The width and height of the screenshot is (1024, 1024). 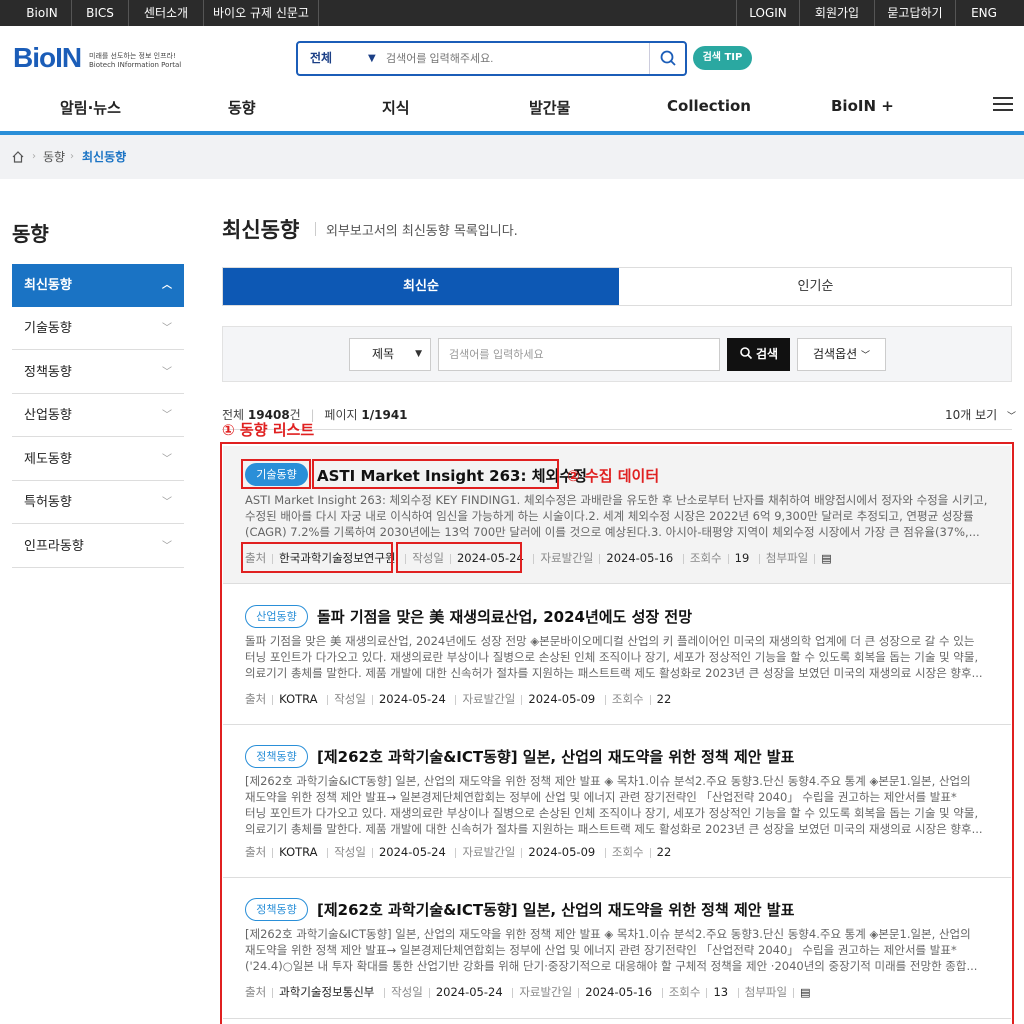 What do you see at coordinates (613, 476) in the screenshot?
I see `annotation-data-label: ② 수집 데이터` at bounding box center [613, 476].